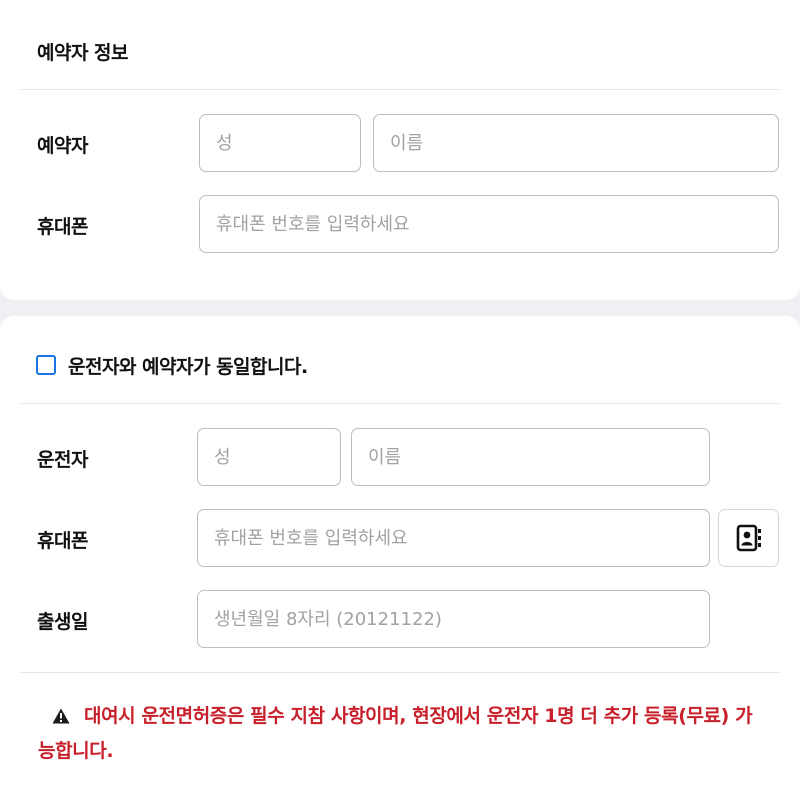 The height and width of the screenshot is (795, 800). I want to click on reserver-phone-input, so click(489, 224).